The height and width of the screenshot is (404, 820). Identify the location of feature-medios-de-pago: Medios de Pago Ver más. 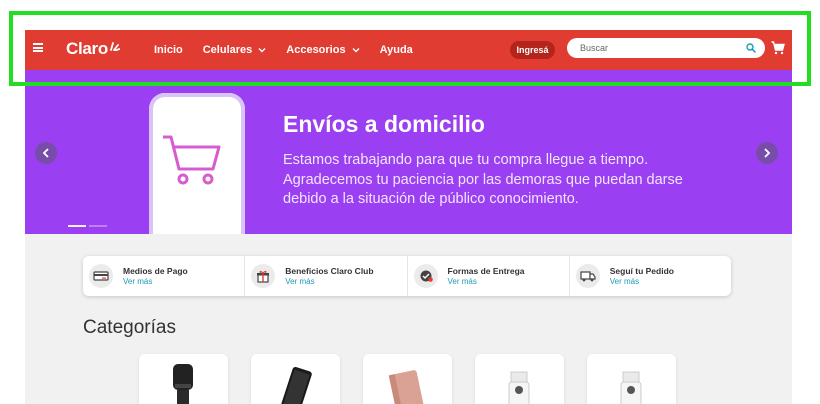
(164, 276).